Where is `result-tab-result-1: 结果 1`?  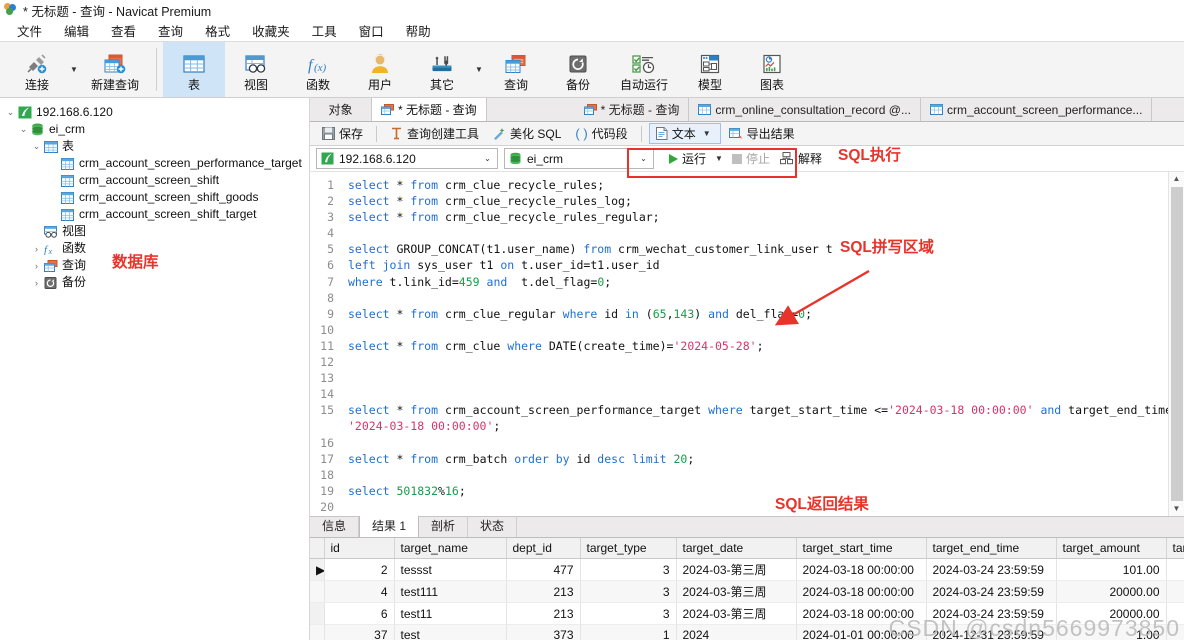 result-tab-result-1: 结果 1 is located at coordinates (389, 525).